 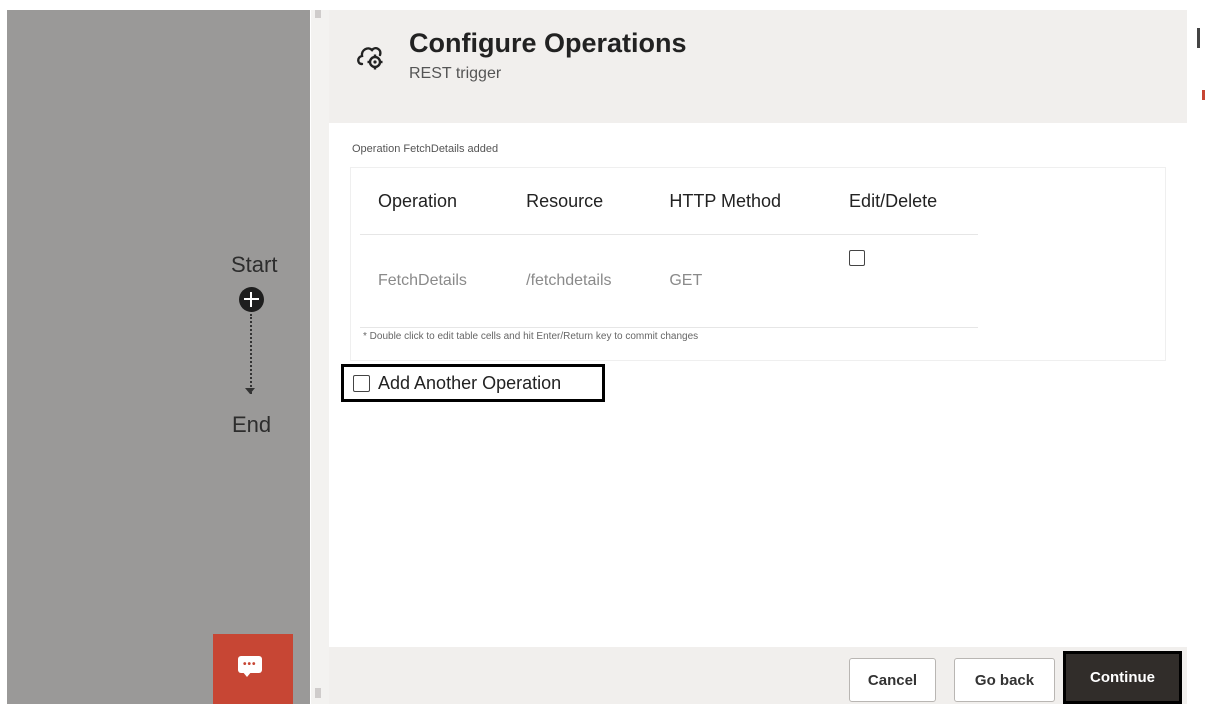 What do you see at coordinates (892, 680) in the screenshot?
I see `cancel-button: Cancel` at bounding box center [892, 680].